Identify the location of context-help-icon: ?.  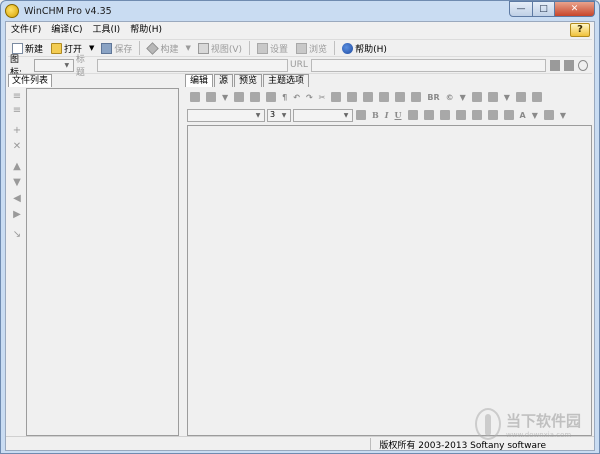
(580, 30).